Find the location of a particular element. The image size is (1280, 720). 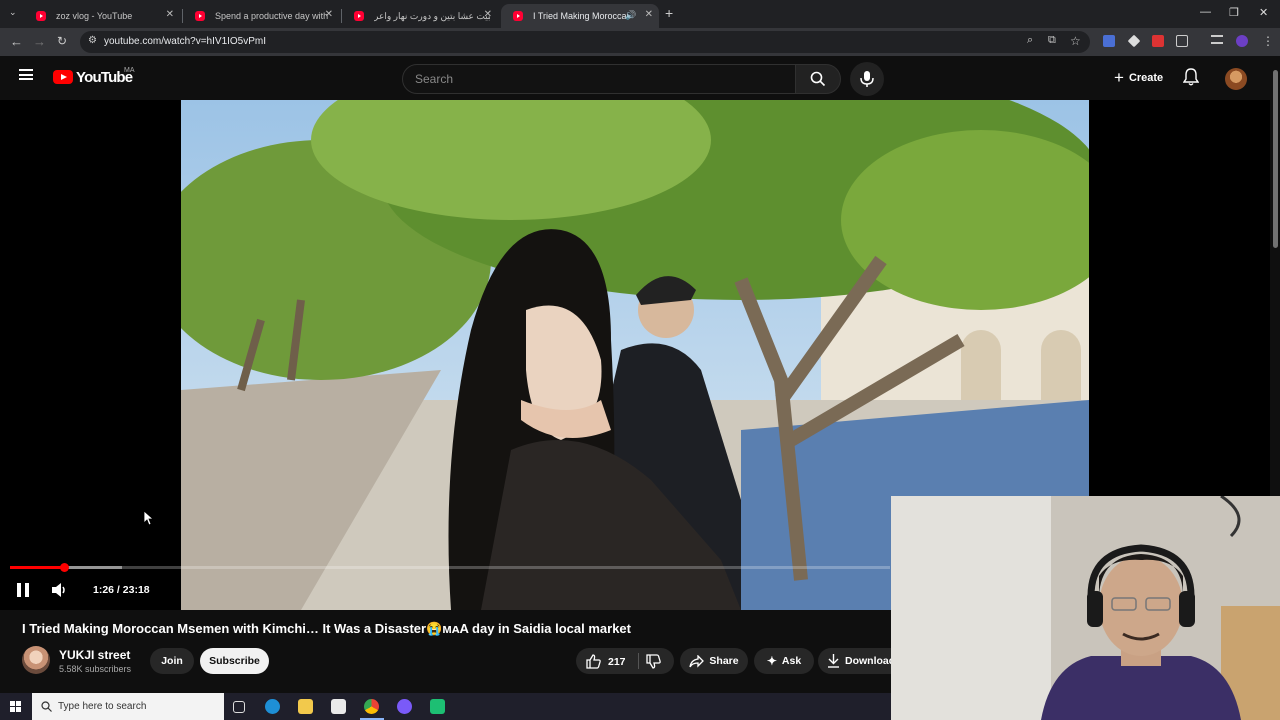

url-text: youtube.com/watch?v=hIV1IO5vPmI is located at coordinates (185, 41).